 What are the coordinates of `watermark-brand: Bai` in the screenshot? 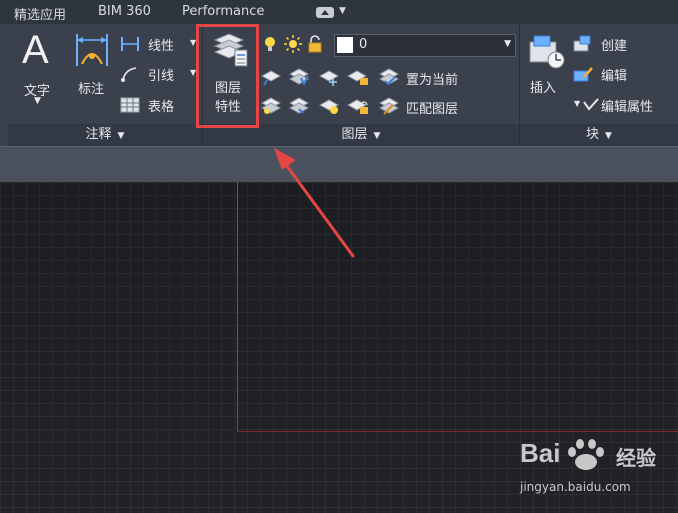 It's located at (540, 453).